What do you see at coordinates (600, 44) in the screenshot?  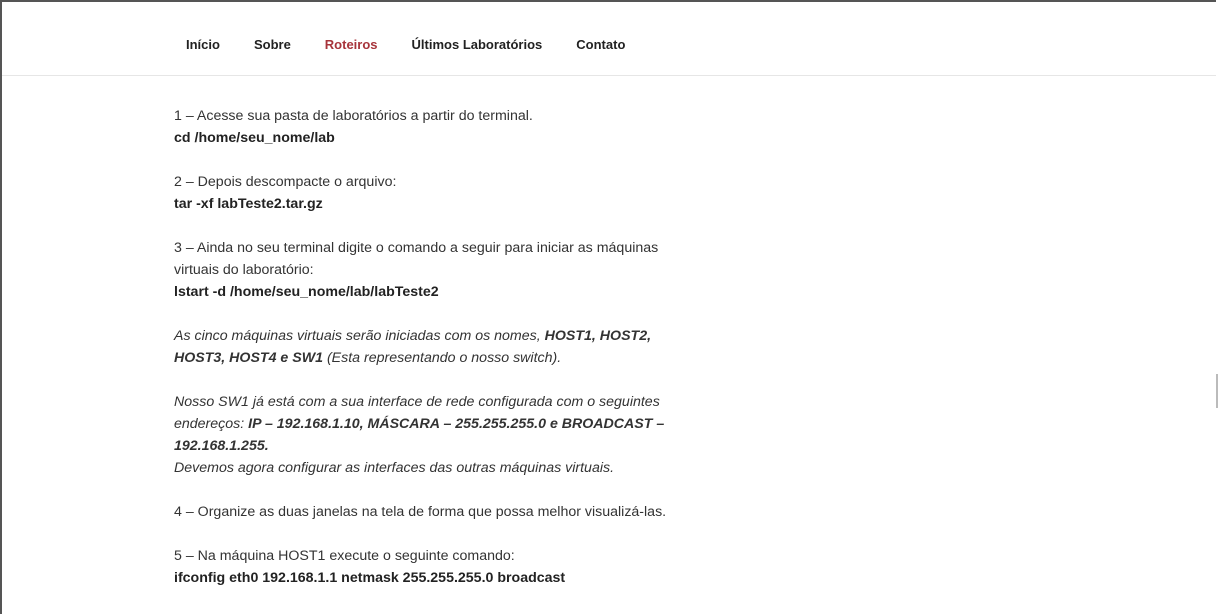 I see `nav-link-contato: Contato` at bounding box center [600, 44].